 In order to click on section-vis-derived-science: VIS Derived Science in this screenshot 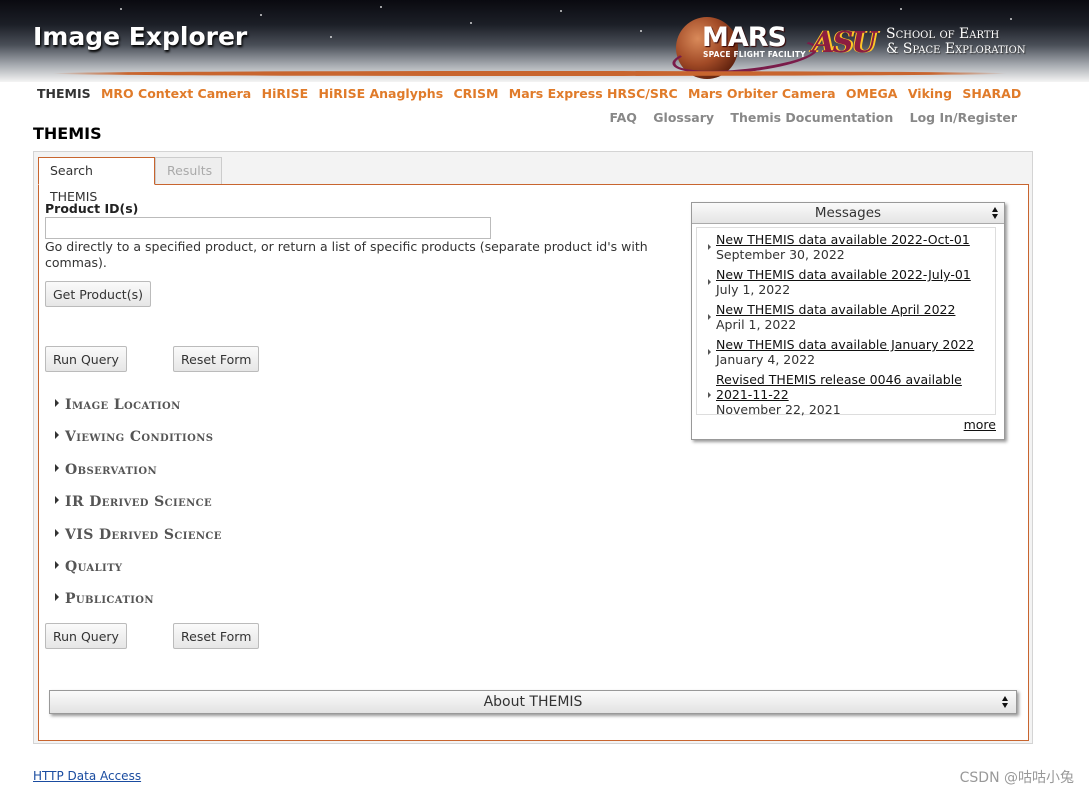, I will do `click(138, 535)`.